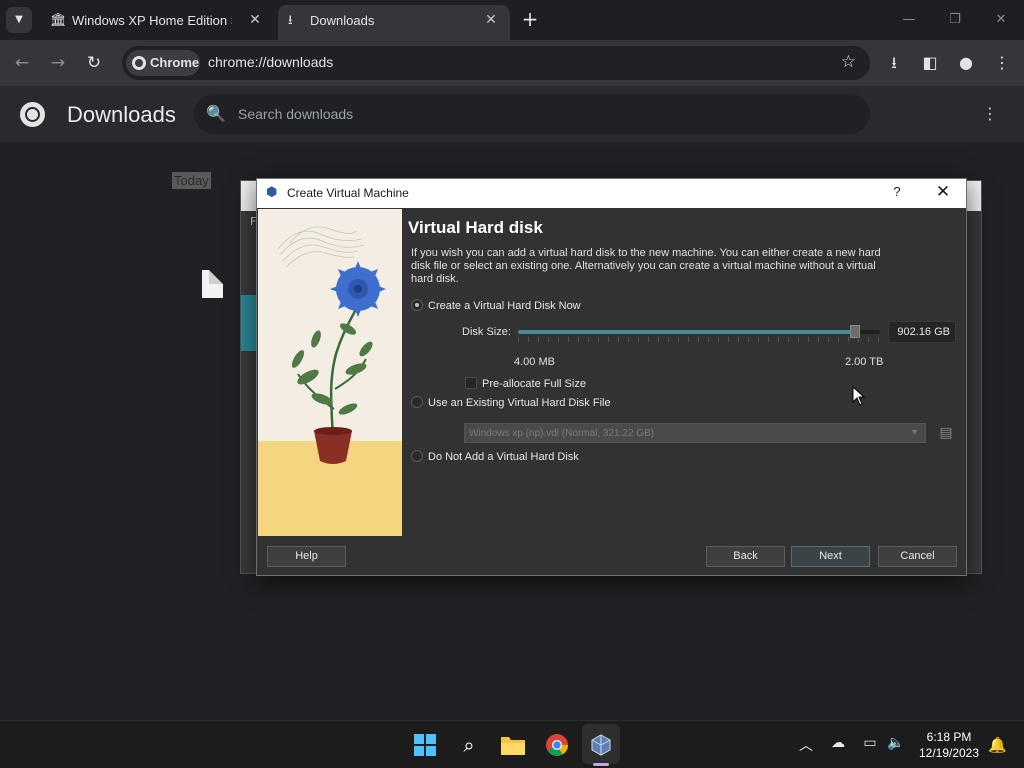 This screenshot has width=1024, height=768. What do you see at coordinates (562, 433) in the screenshot?
I see `existing-disk-value: Windows xp (np).vdi (Normal, 321.22 GB)` at bounding box center [562, 433].